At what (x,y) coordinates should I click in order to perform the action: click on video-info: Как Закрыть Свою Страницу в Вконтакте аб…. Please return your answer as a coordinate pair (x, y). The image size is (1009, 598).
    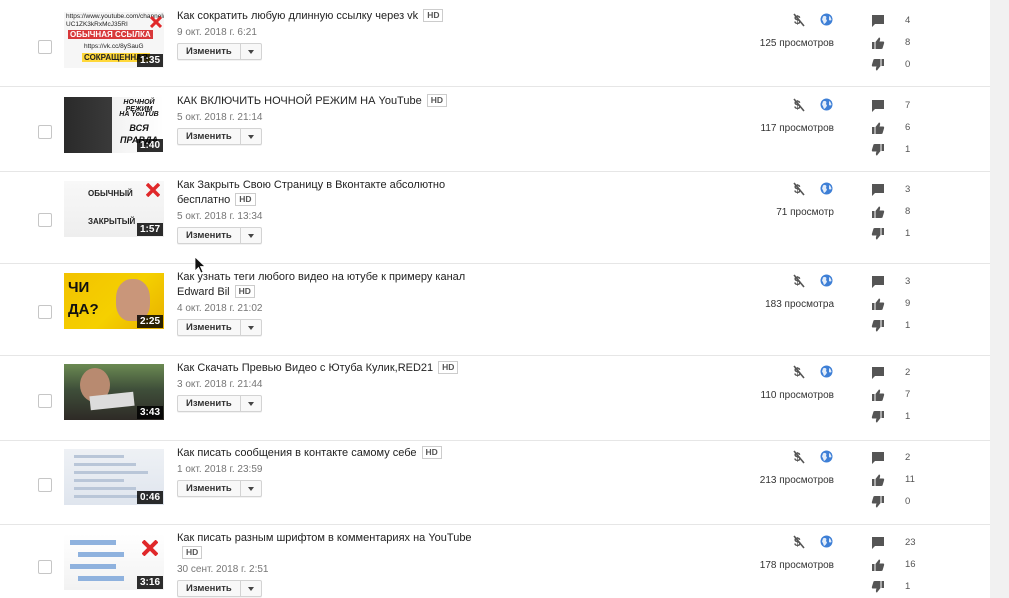
    Looking at the image, I should click on (327, 211).